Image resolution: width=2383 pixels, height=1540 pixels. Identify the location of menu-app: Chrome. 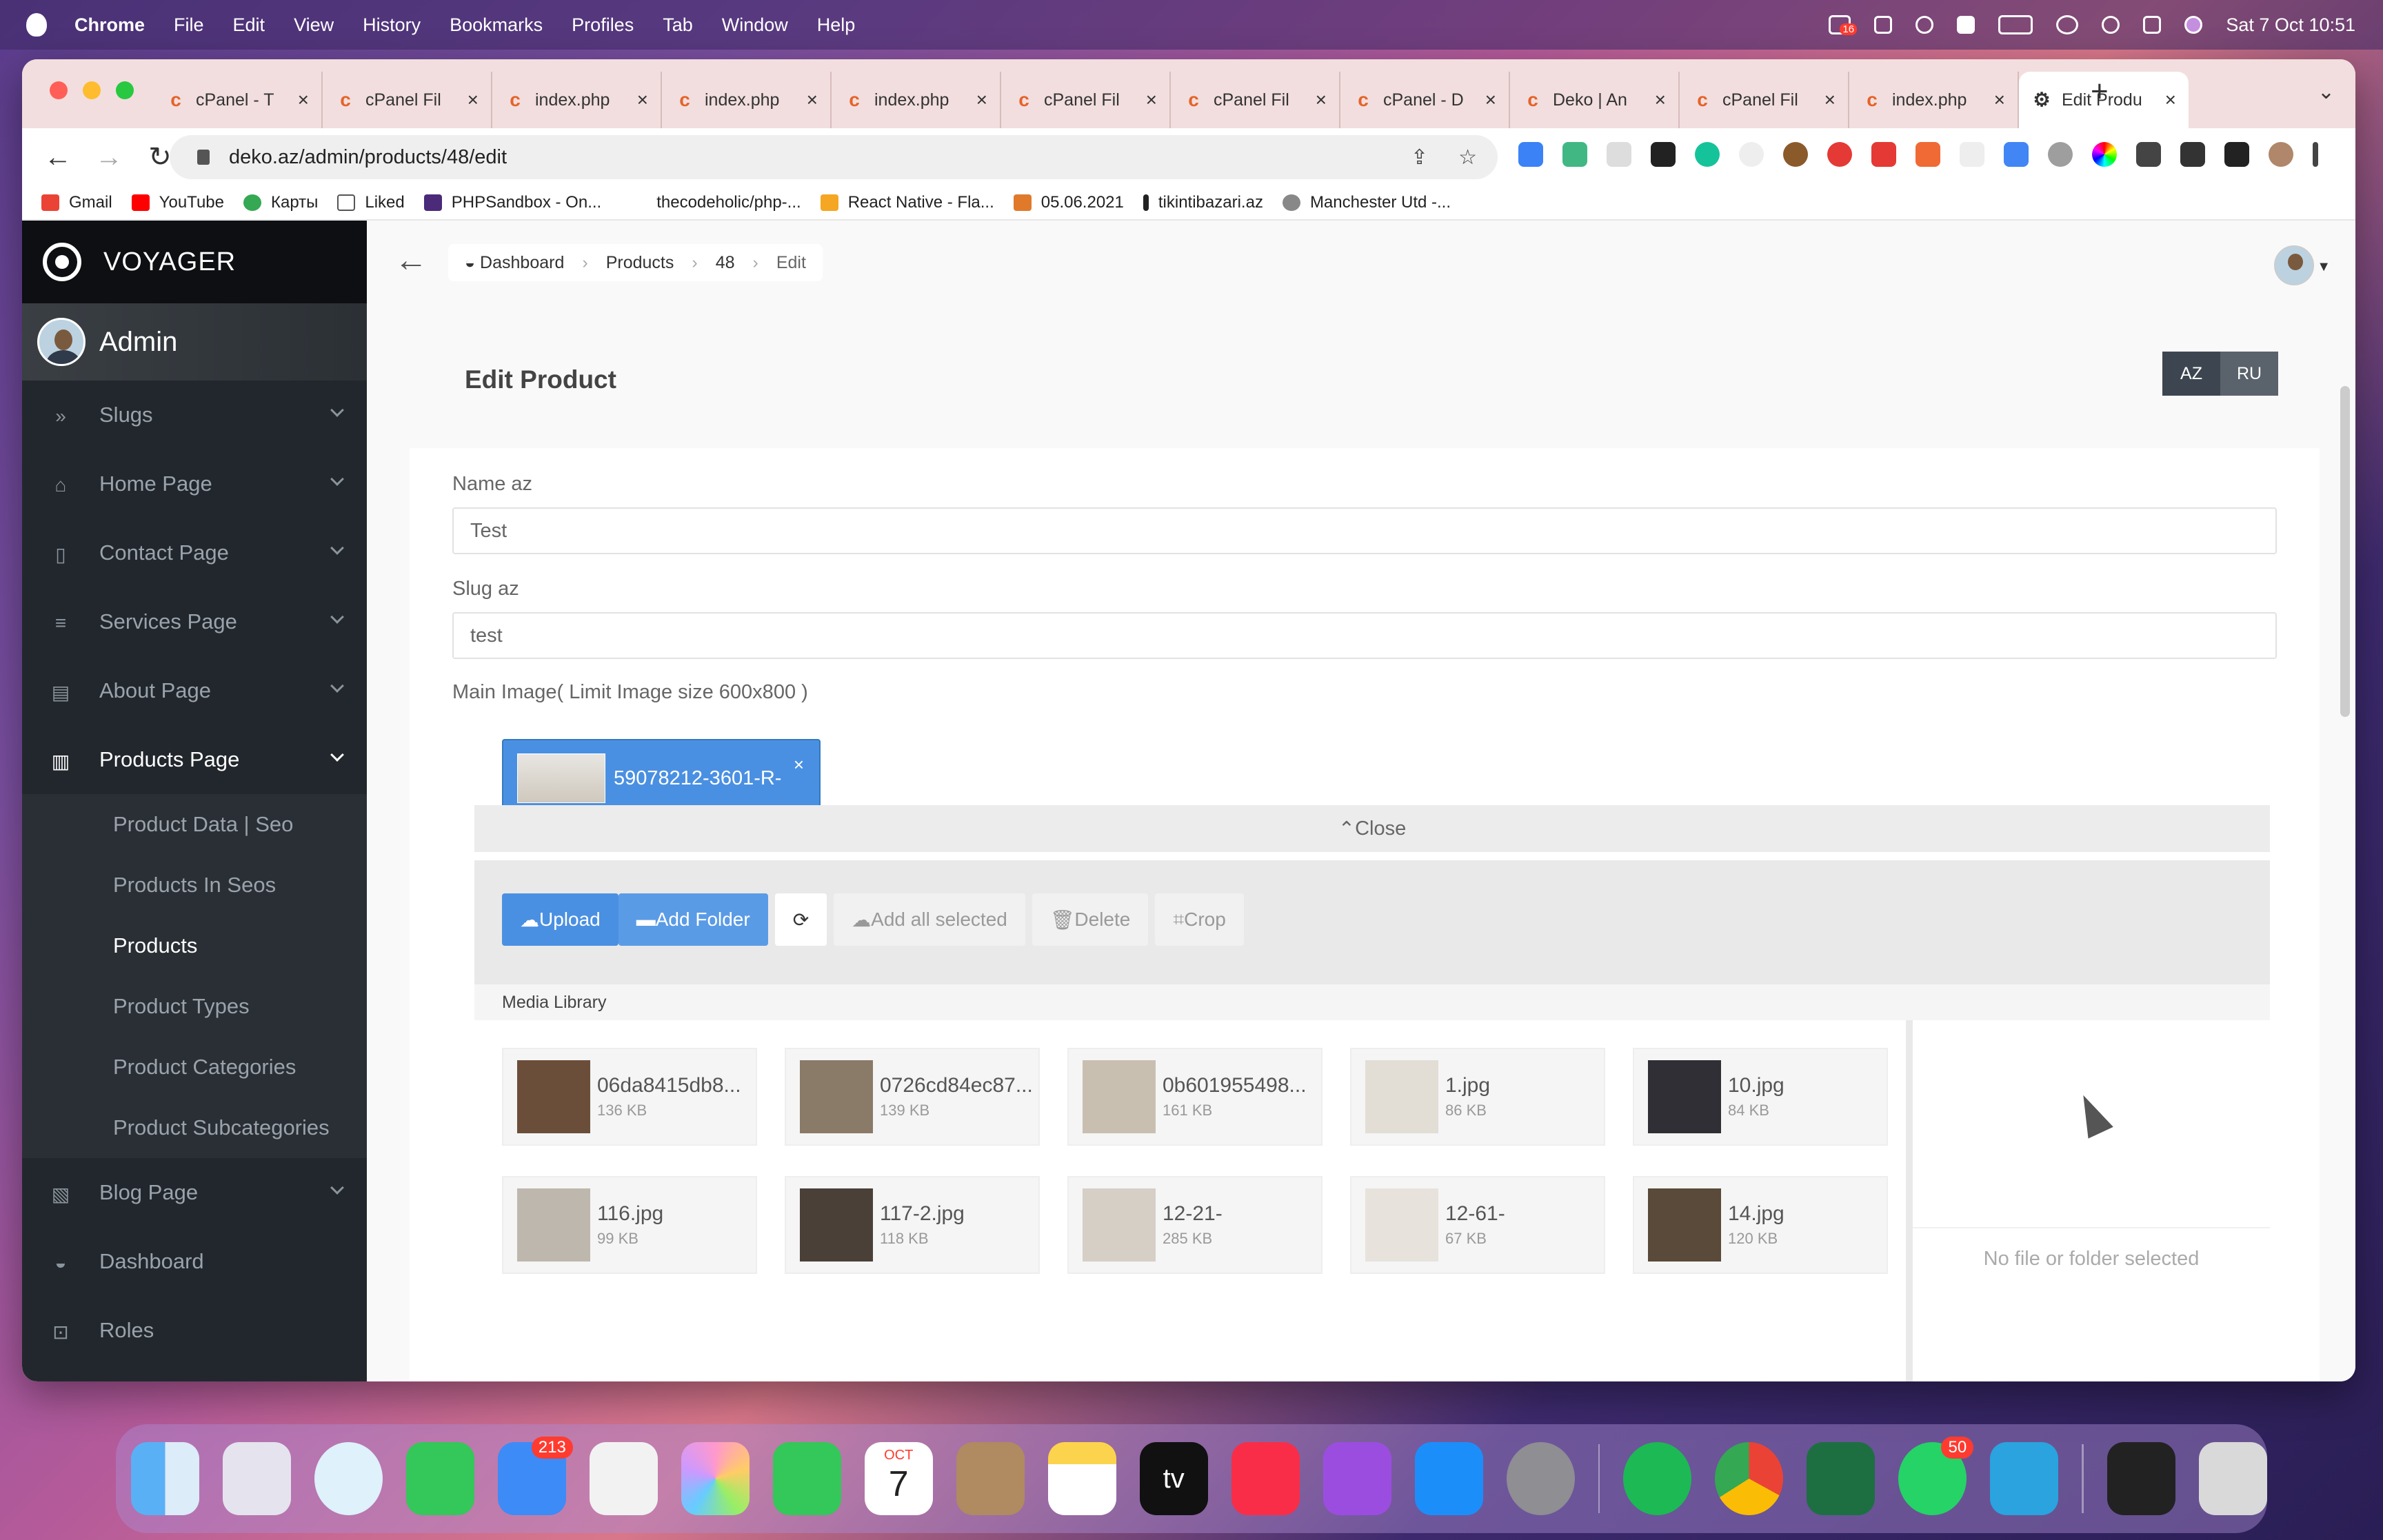
(109, 25).